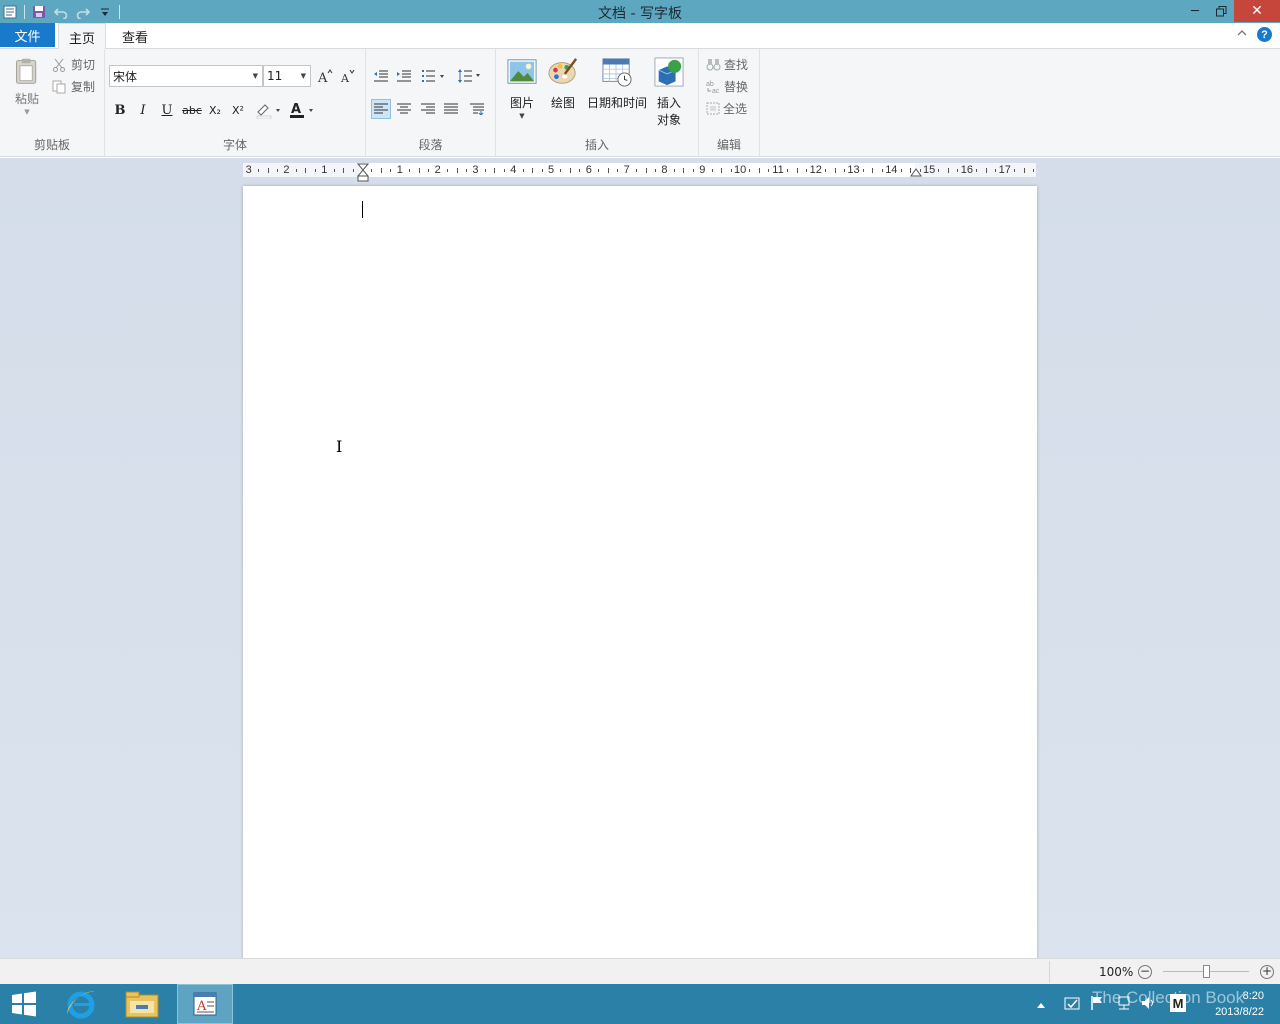  What do you see at coordinates (27, 35) in the screenshot?
I see `tab-file: 文件` at bounding box center [27, 35].